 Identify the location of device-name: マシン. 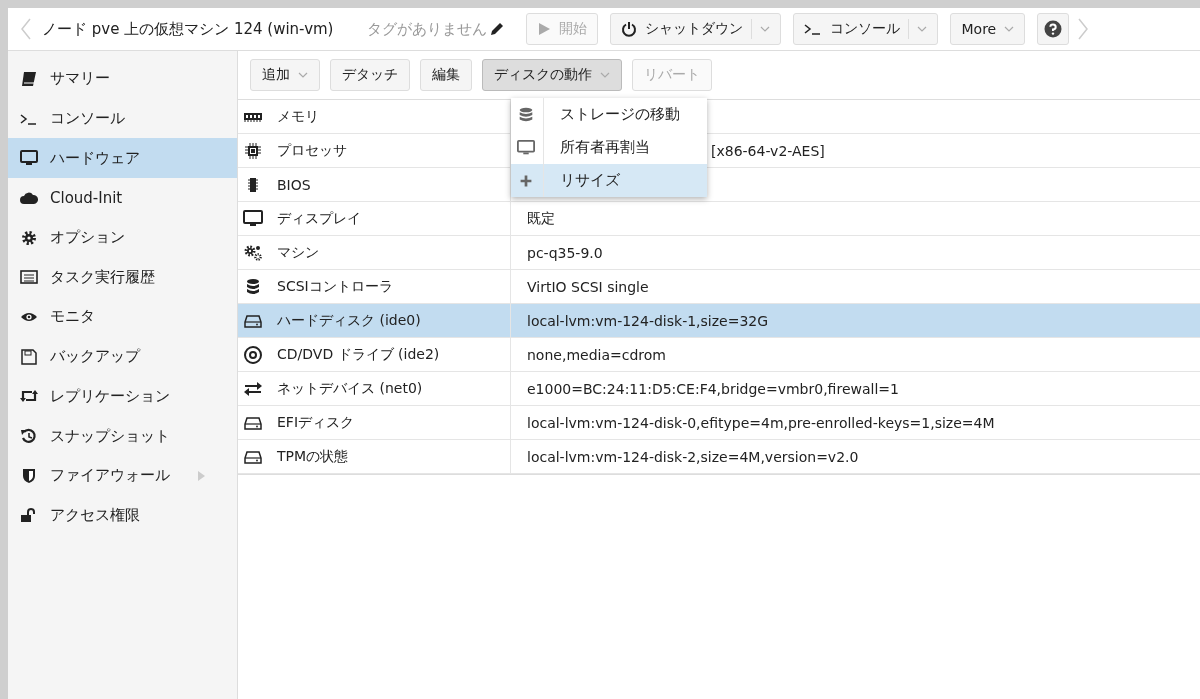
(298, 252).